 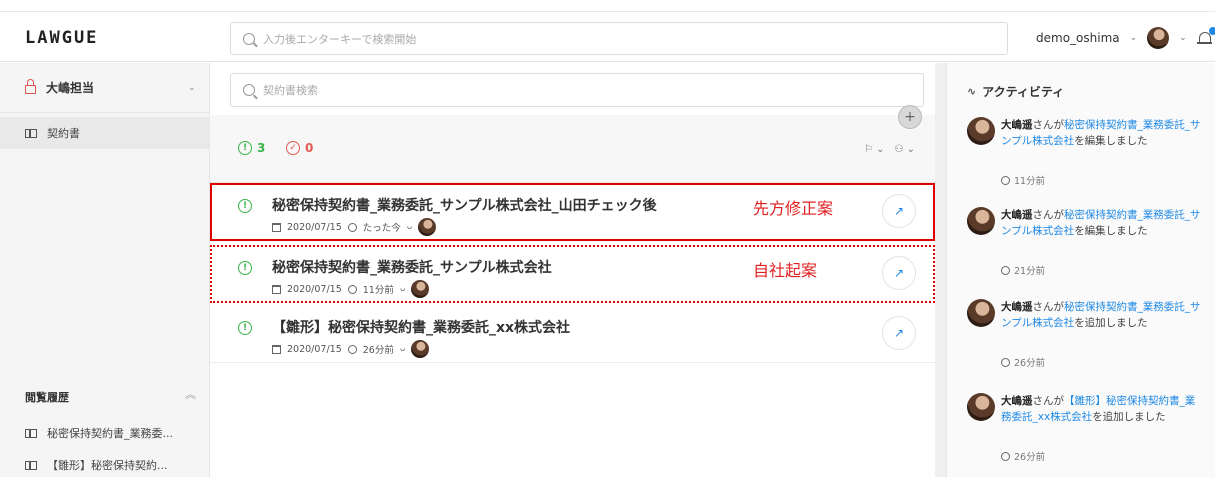 I want to click on contract-search-placeholder: 契約書検索, so click(x=290, y=90).